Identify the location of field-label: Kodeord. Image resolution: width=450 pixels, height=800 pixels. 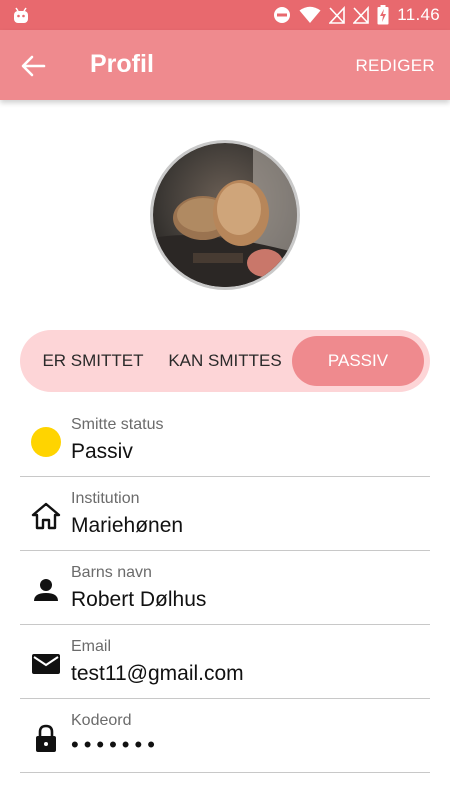
(101, 720).